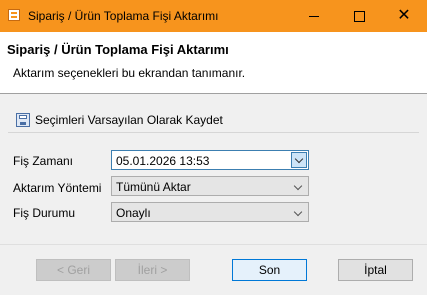 The image size is (427, 295). What do you see at coordinates (57, 188) in the screenshot?
I see `method-label: Aktarım Yöntemi` at bounding box center [57, 188].